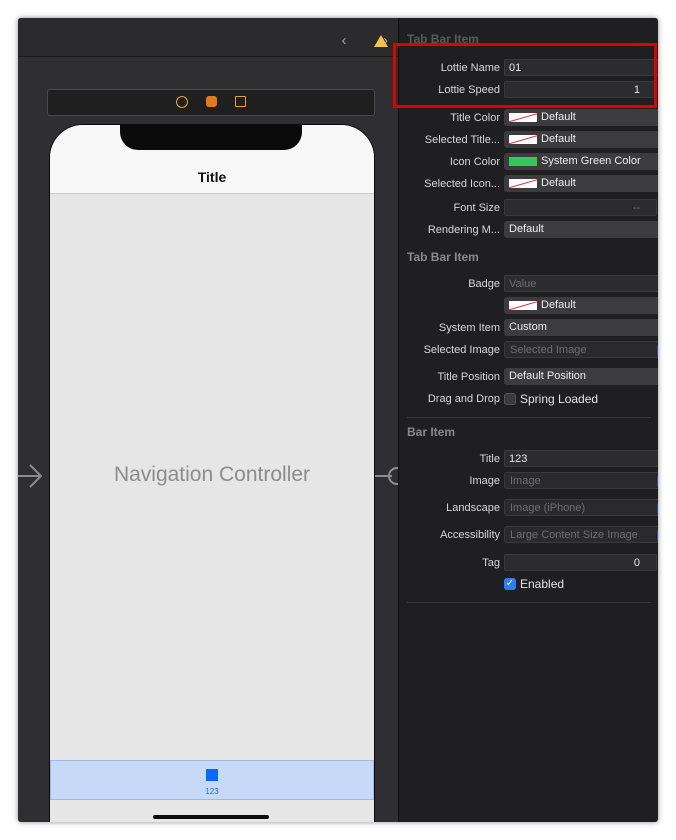 The width and height of the screenshot is (676, 840). Describe the element at coordinates (526, 229) in the screenshot. I see `rendering-mode-value: Default` at that location.